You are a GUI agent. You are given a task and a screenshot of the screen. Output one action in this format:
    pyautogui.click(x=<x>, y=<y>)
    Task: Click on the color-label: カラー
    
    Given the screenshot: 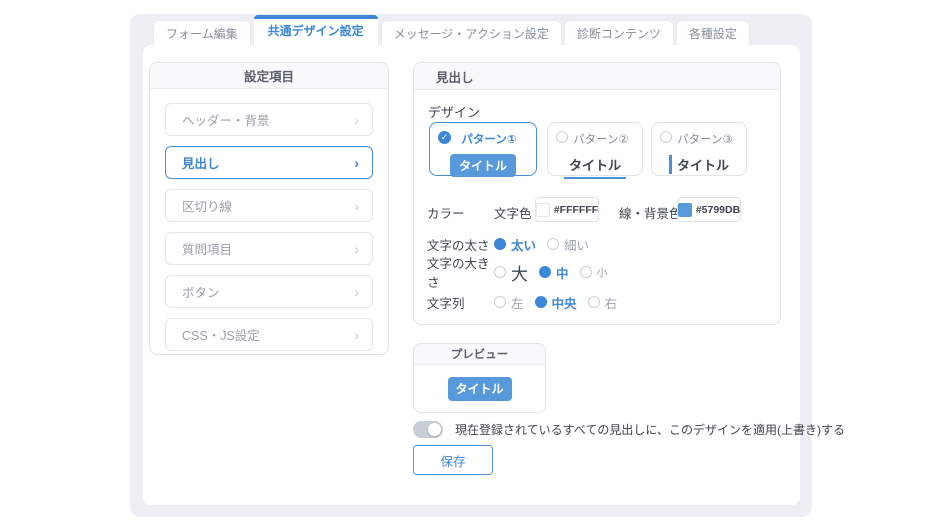 What is the action you would take?
    pyautogui.click(x=446, y=214)
    